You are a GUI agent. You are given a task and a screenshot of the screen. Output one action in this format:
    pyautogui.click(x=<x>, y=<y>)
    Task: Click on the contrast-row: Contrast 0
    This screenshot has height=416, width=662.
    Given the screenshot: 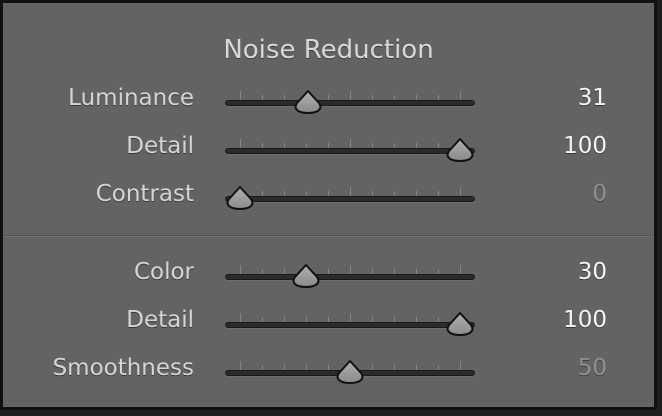 What is the action you would take?
    pyautogui.click(x=328, y=197)
    